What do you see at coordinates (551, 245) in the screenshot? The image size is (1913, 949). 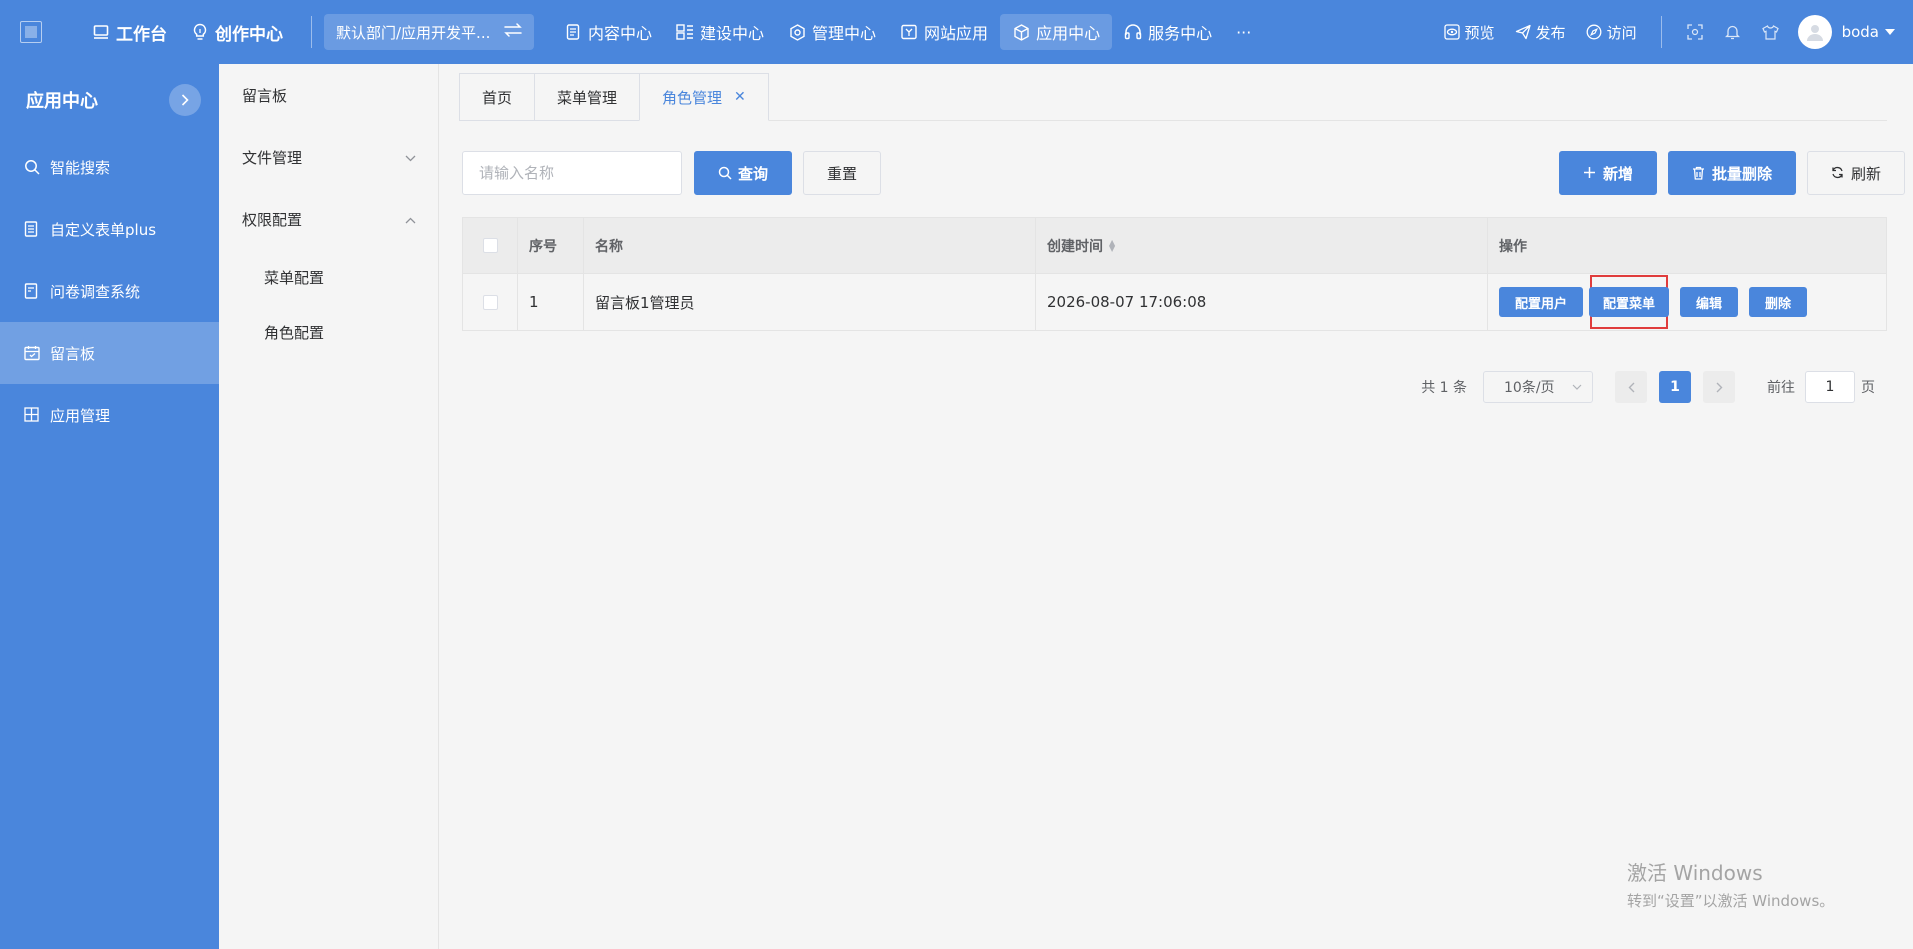 I see `column-header: 序号` at bounding box center [551, 245].